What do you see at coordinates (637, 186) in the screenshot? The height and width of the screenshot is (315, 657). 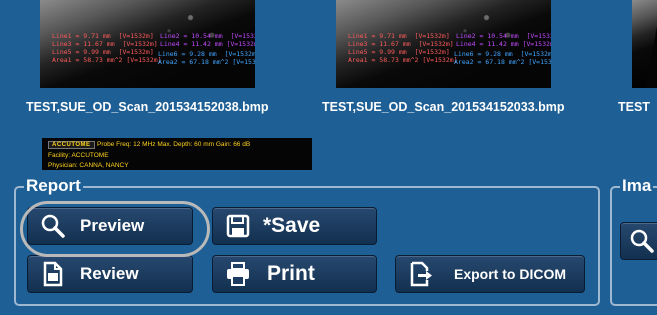 I see `image-group-title: Ima` at bounding box center [637, 186].